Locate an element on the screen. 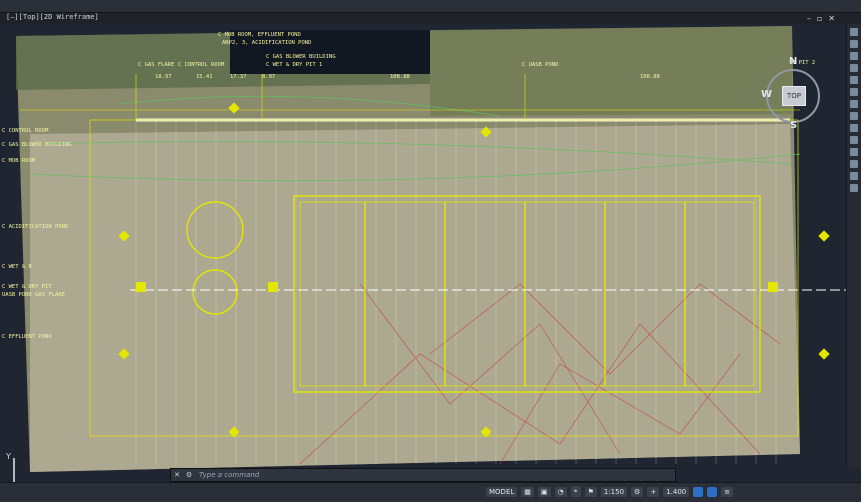 Image resolution: width=861 pixels, height=502 pixels. viewport-window-controls: – ▫ ✕ is located at coordinates (821, 18).